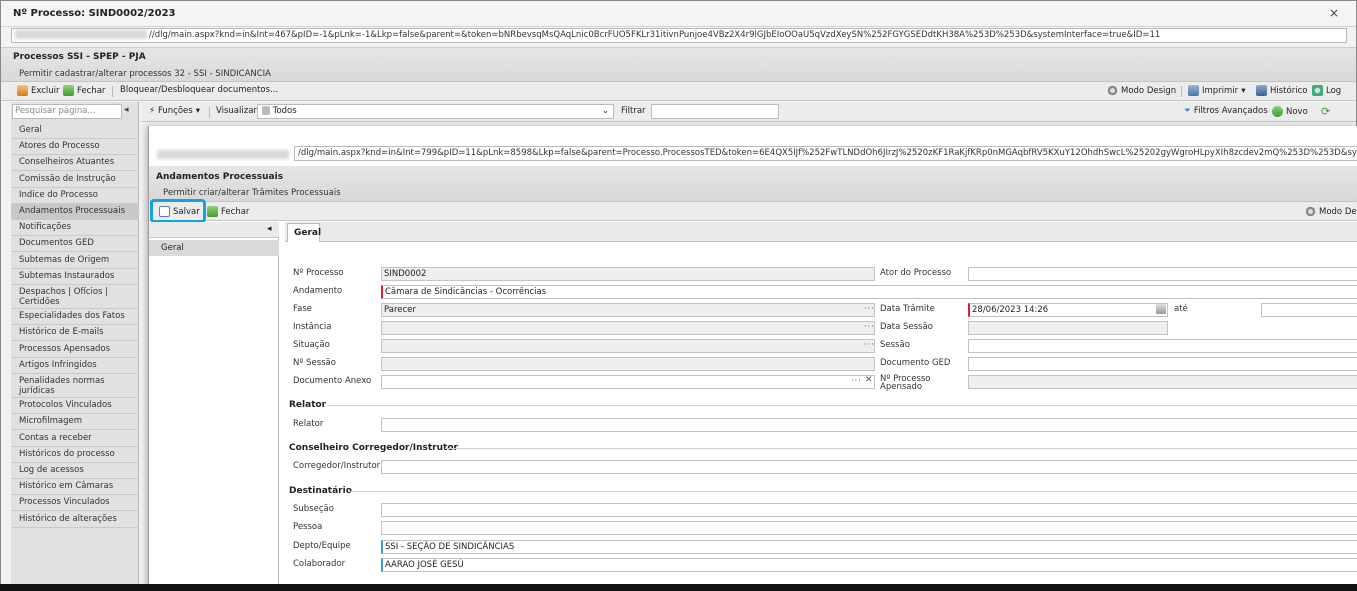 The height and width of the screenshot is (591, 1357). Describe the element at coordinates (869, 565) in the screenshot. I see `colaborador-field: AARAO JOSÉ GESÚ` at that location.